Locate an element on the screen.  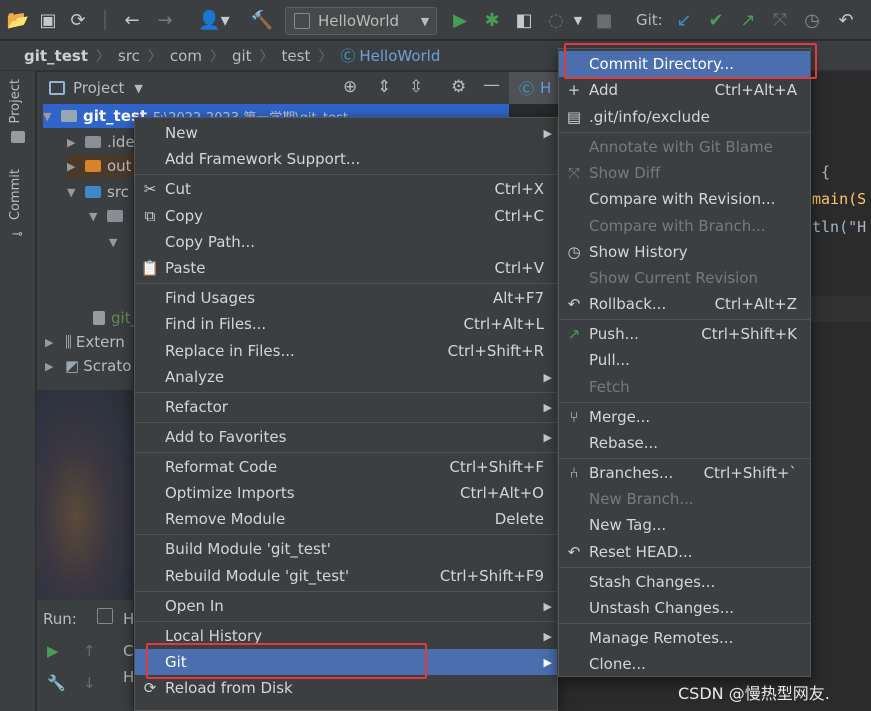
folder-icon is located at coordinates (93, 142).